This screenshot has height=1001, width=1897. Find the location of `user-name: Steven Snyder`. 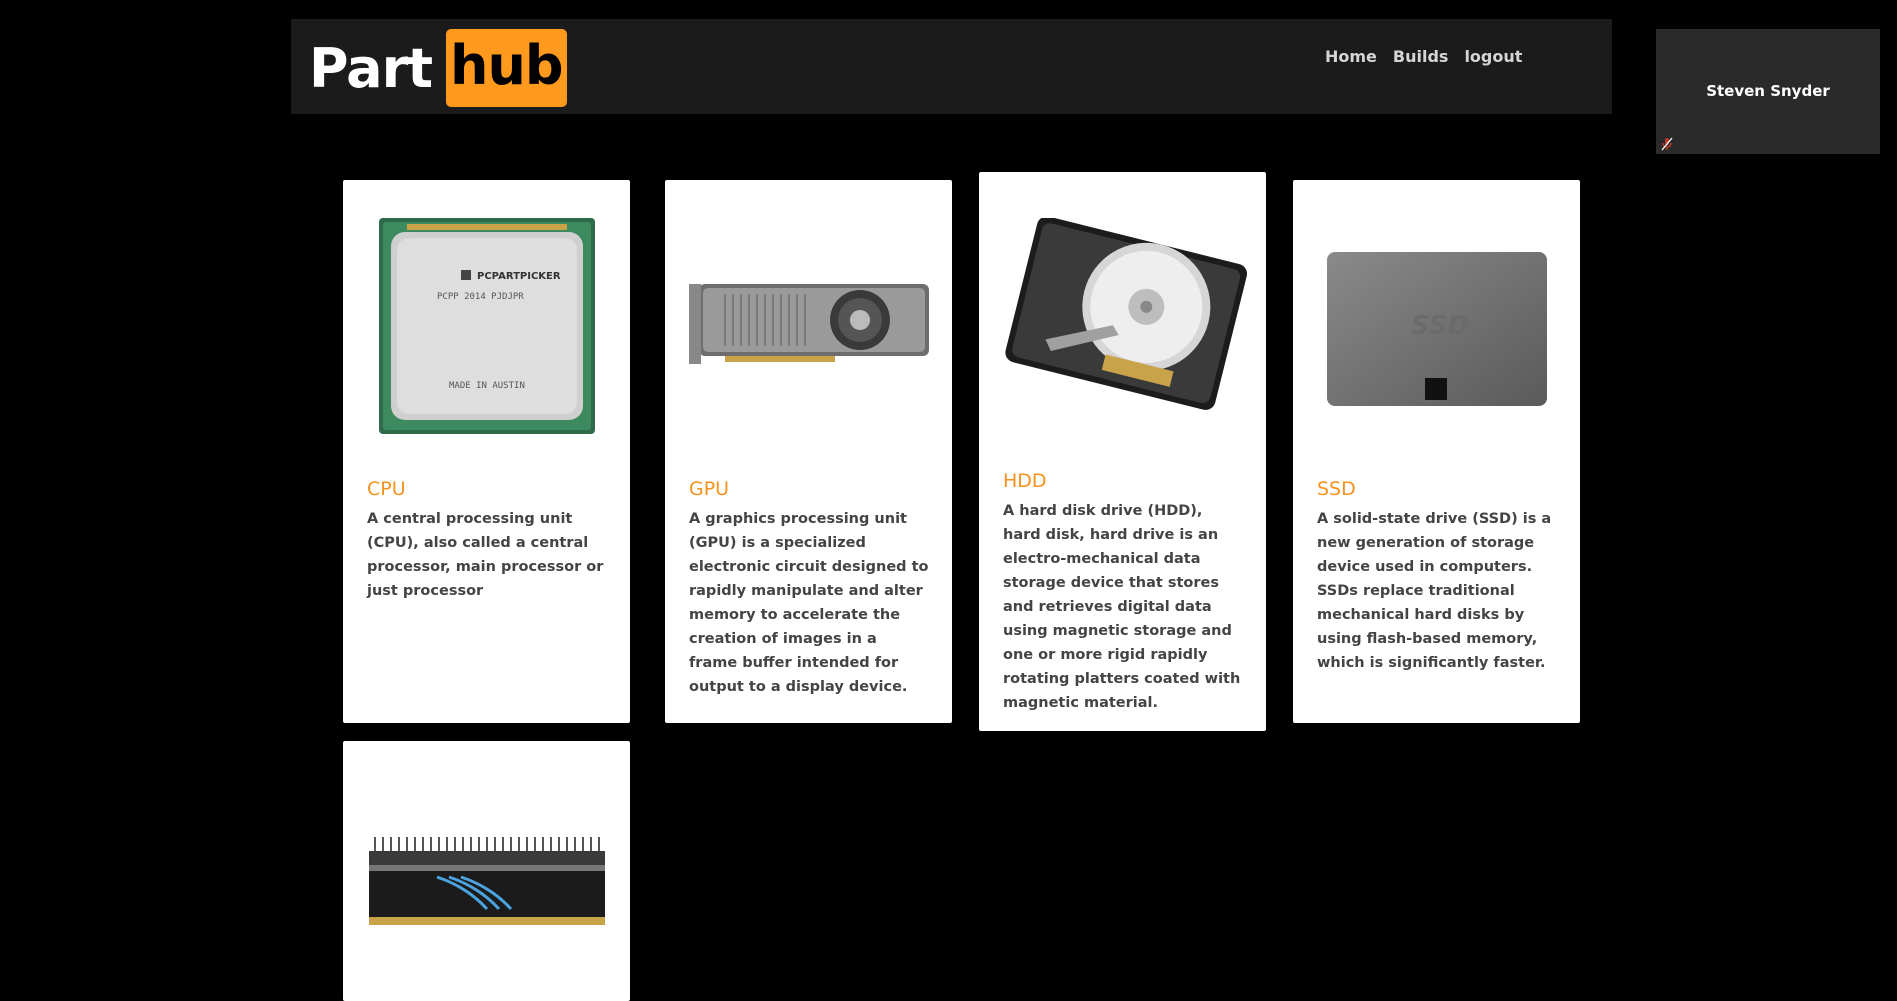

user-name: Steven Snyder is located at coordinates (1768, 91).